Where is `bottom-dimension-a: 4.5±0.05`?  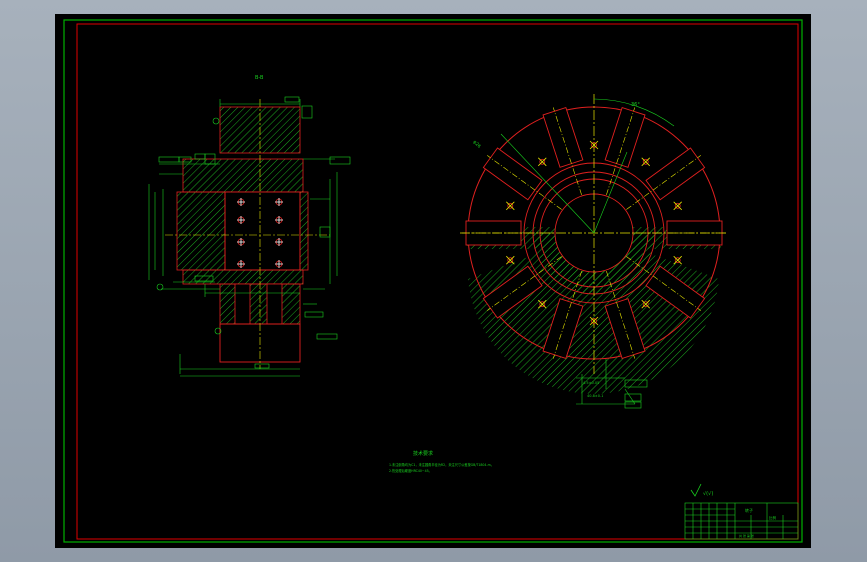
bottom-dimension-a: 4.5±0.05 is located at coordinates (591, 383).